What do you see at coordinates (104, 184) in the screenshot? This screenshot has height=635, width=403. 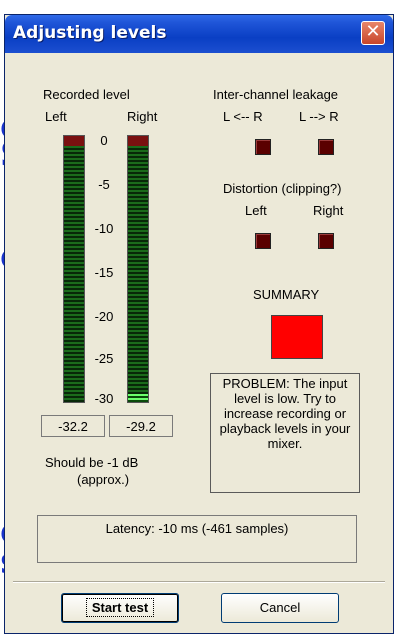 I see `scale-tick: -5` at bounding box center [104, 184].